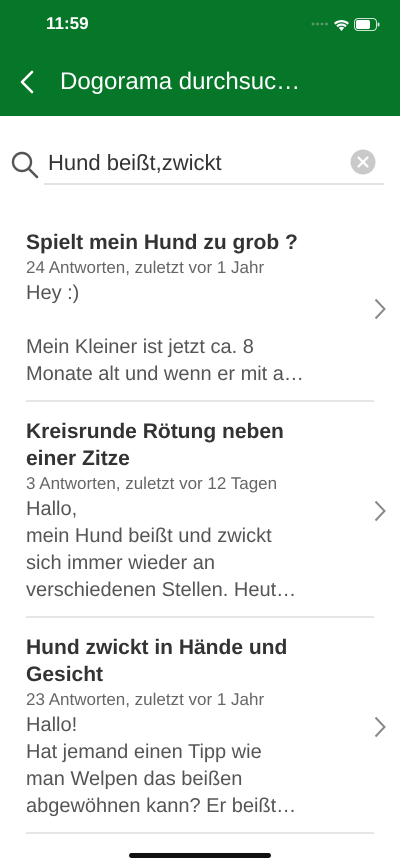  What do you see at coordinates (146, 268) in the screenshot?
I see `result-meta: 24 Antworten, zuletzt vor 1 Jahr` at bounding box center [146, 268].